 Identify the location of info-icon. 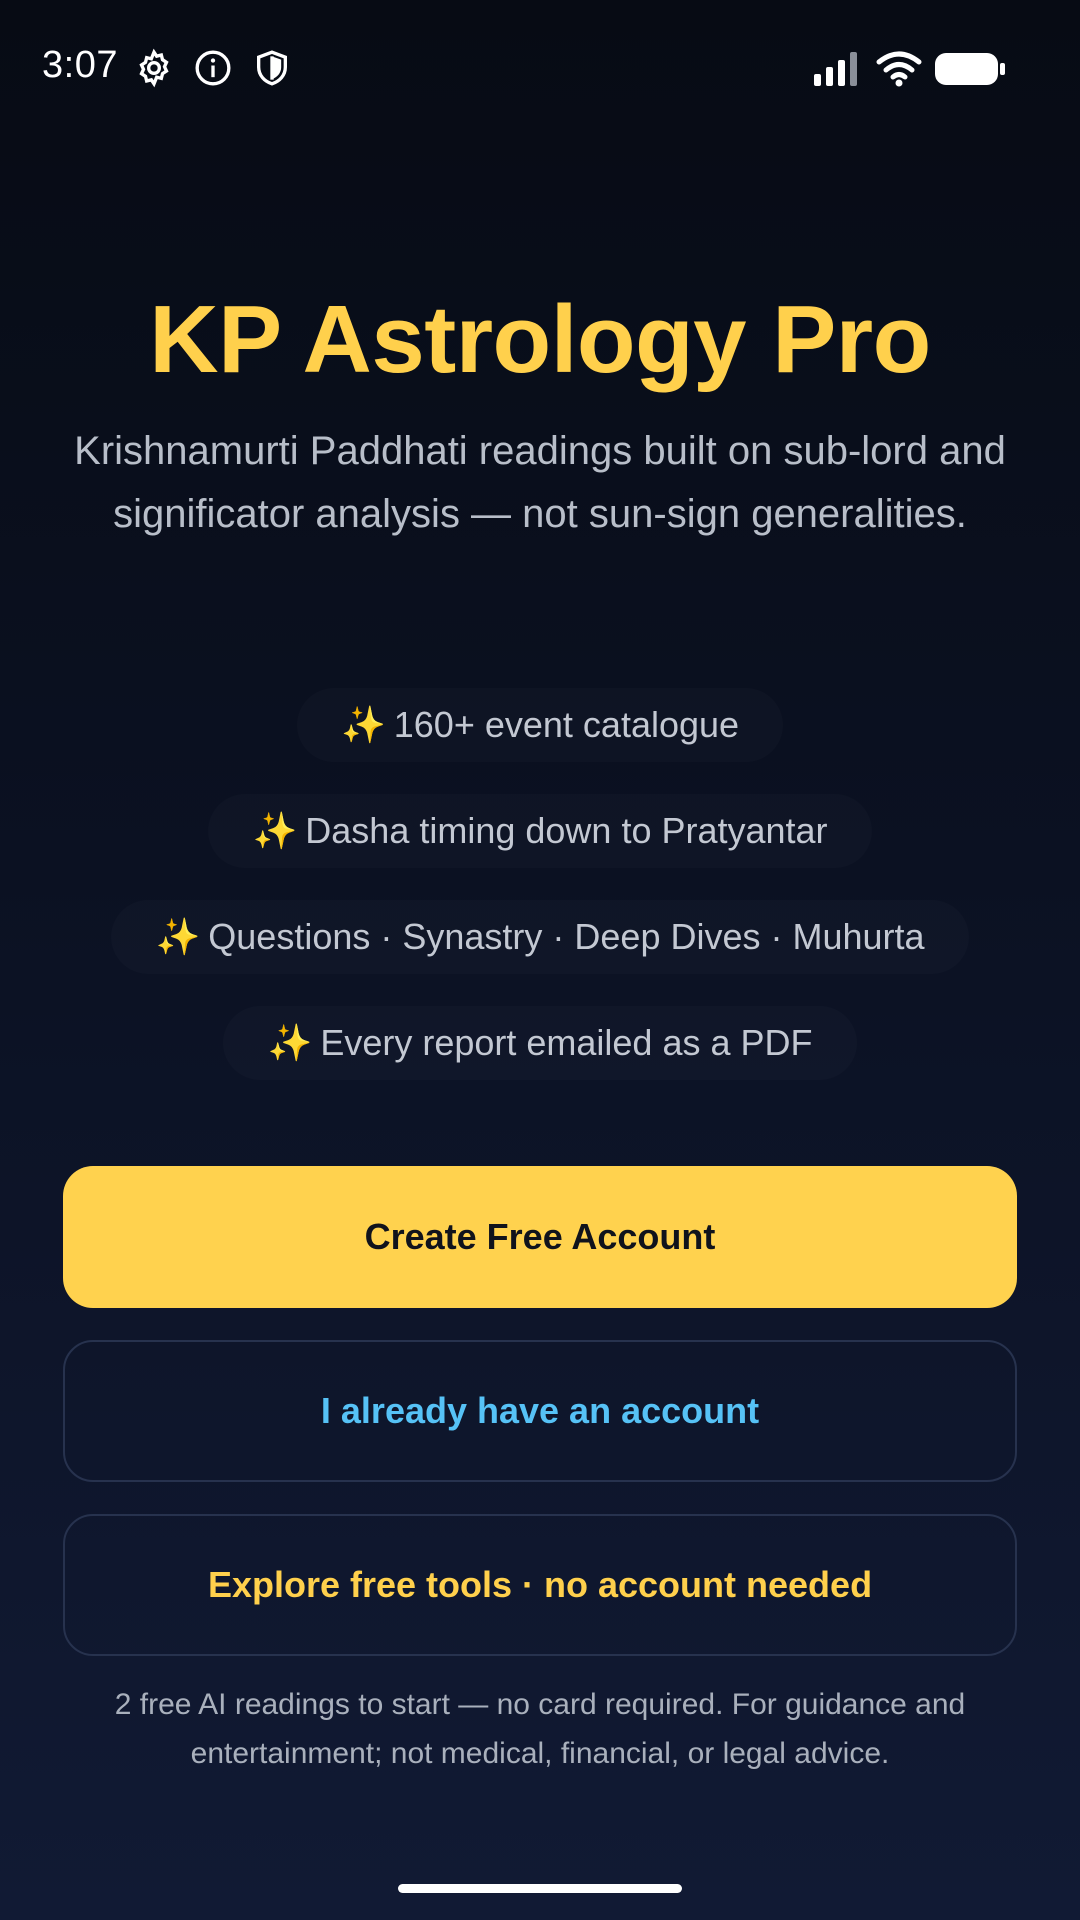
(213, 68).